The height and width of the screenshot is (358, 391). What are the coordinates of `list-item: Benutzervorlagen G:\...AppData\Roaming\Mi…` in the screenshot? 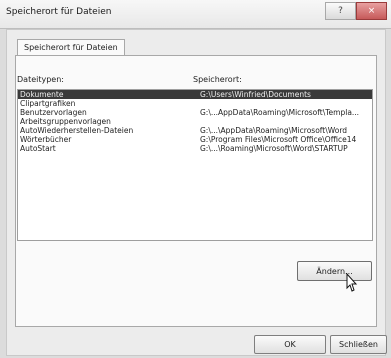 It's located at (195, 112).